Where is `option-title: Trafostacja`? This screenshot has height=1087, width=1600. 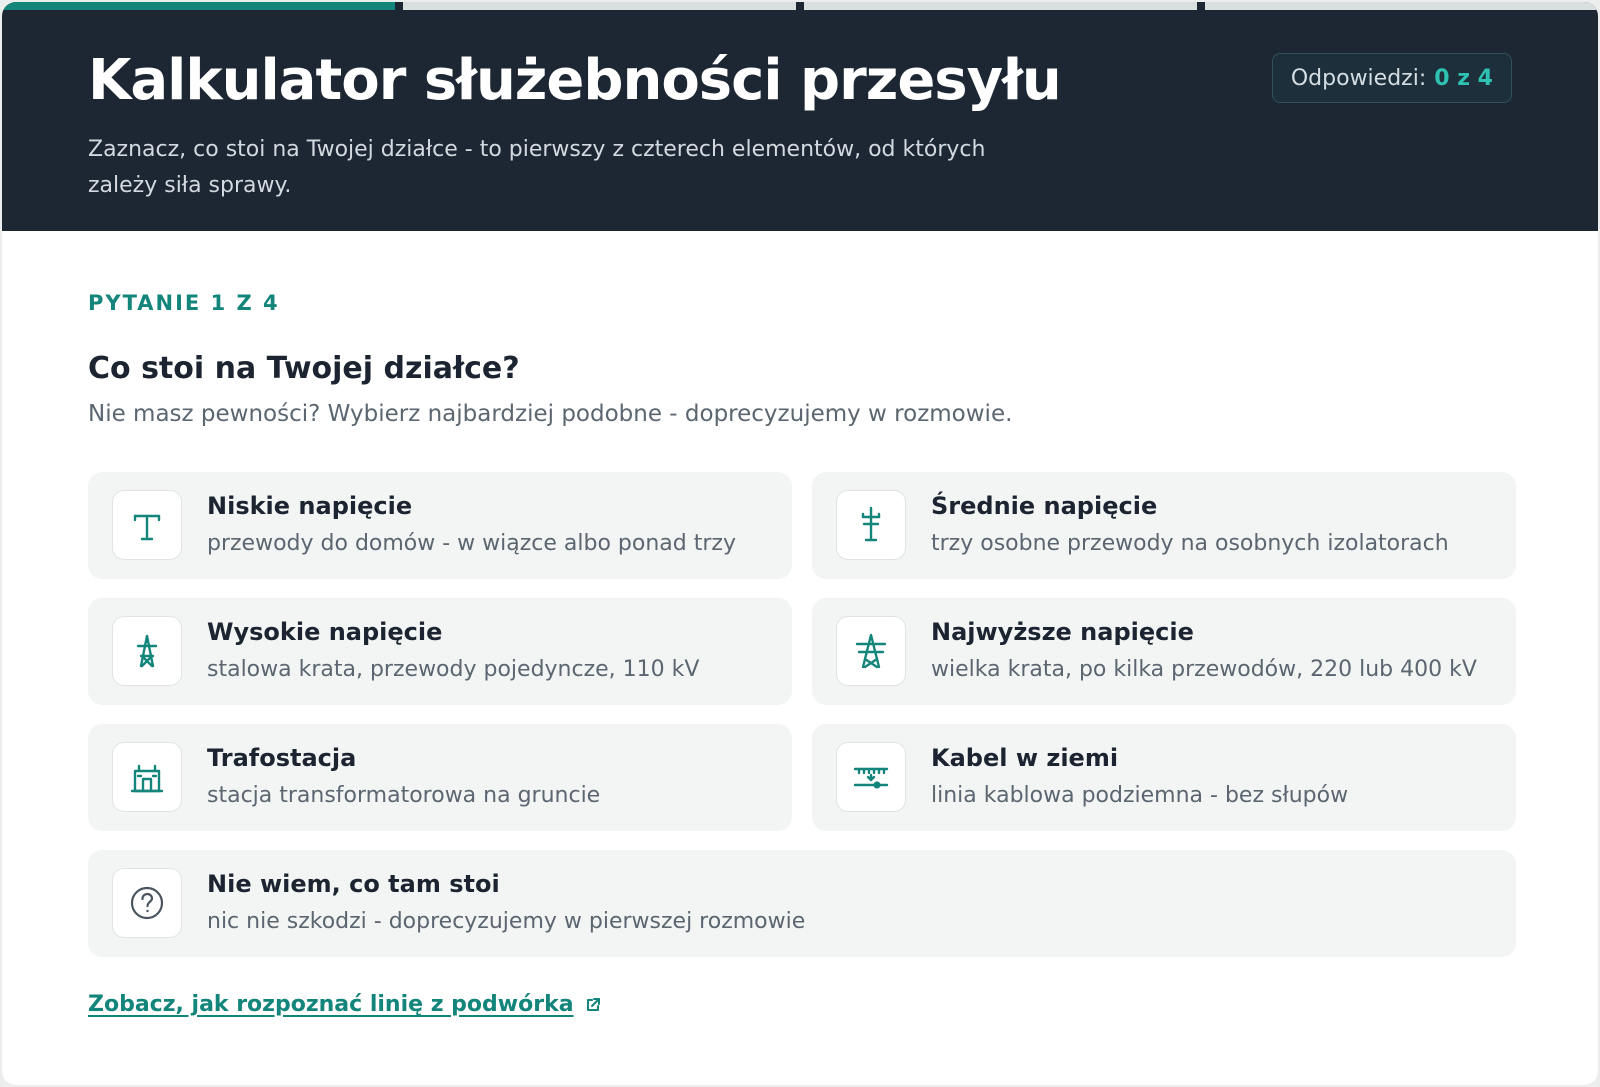
option-title: Trafostacja is located at coordinates (282, 758).